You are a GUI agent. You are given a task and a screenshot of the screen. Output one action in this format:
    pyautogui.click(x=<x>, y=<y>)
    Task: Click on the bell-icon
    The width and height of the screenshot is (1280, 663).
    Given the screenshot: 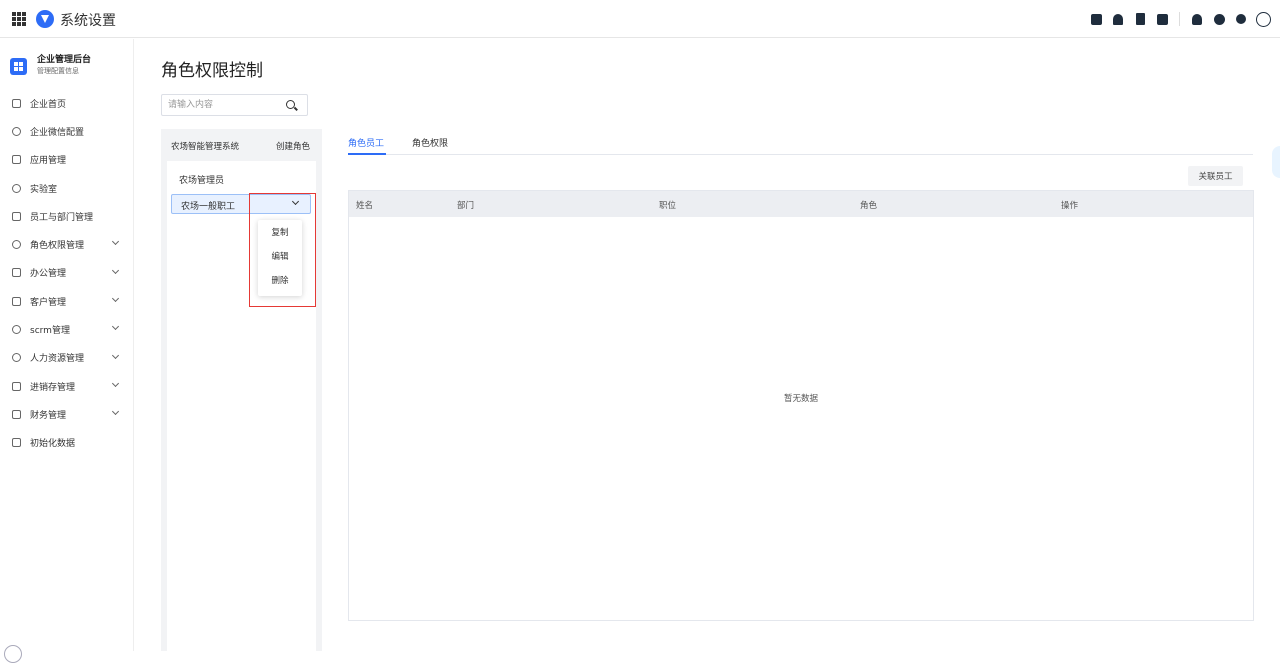 What is the action you would take?
    pyautogui.click(x=1197, y=19)
    